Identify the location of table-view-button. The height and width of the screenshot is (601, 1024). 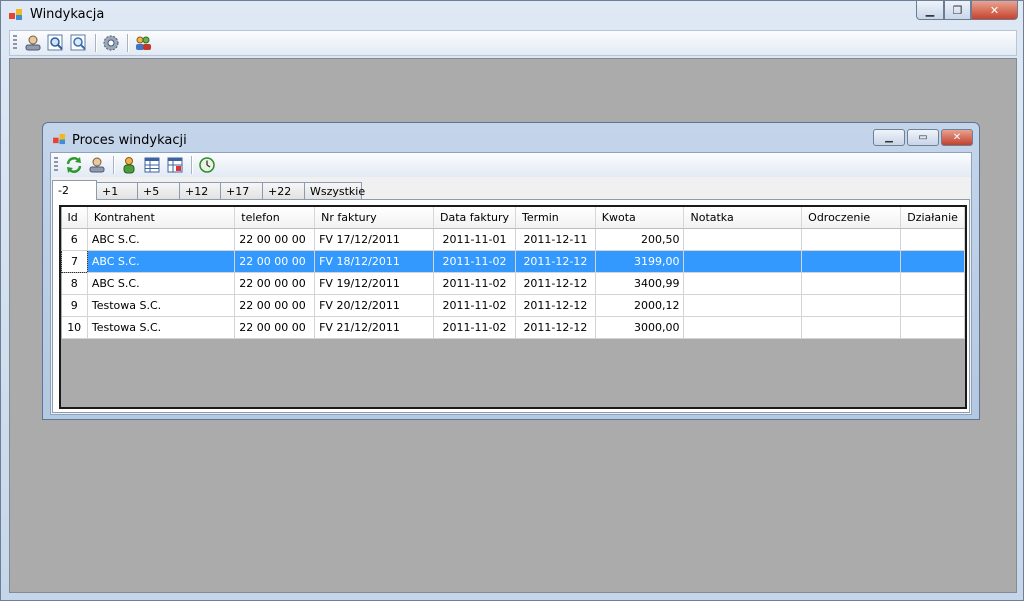
(152, 165).